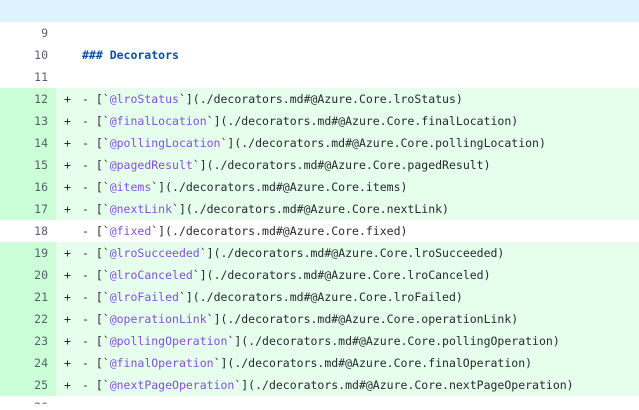 The image size is (639, 410). What do you see at coordinates (28, 165) in the screenshot?
I see `line-number: 15` at bounding box center [28, 165].